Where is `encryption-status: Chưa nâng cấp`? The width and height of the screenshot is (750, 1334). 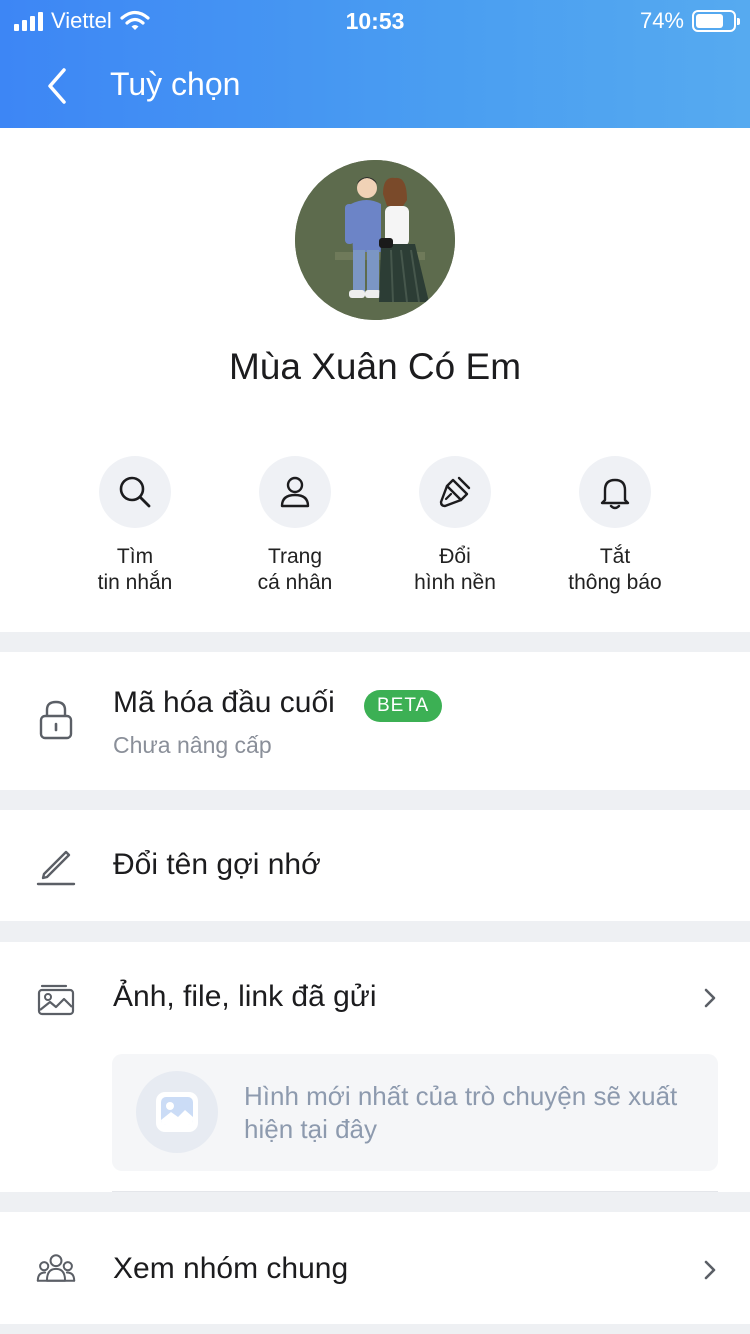
encryption-status: Chưa nâng cấp is located at coordinates (192, 745).